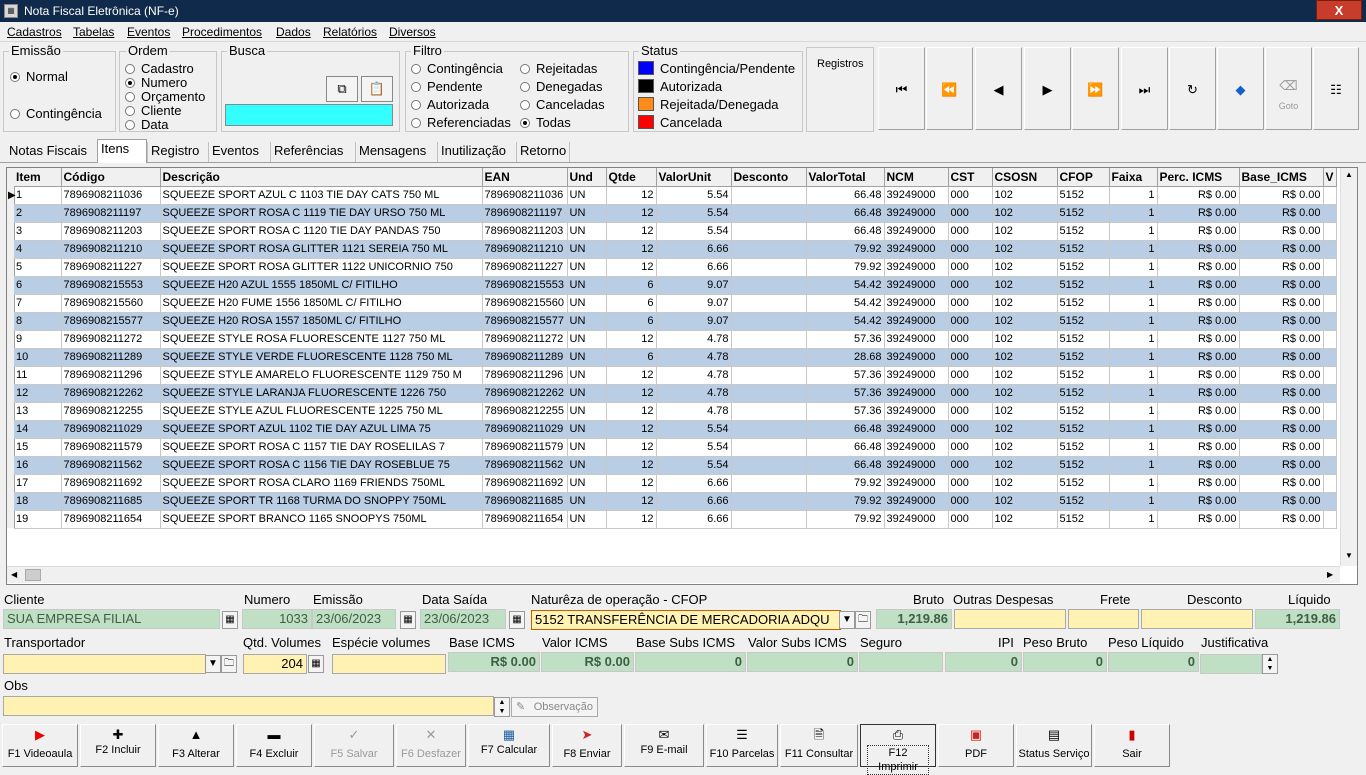  What do you see at coordinates (845, 411) in the screenshot?
I see `table-cell: 57.36` at bounding box center [845, 411].